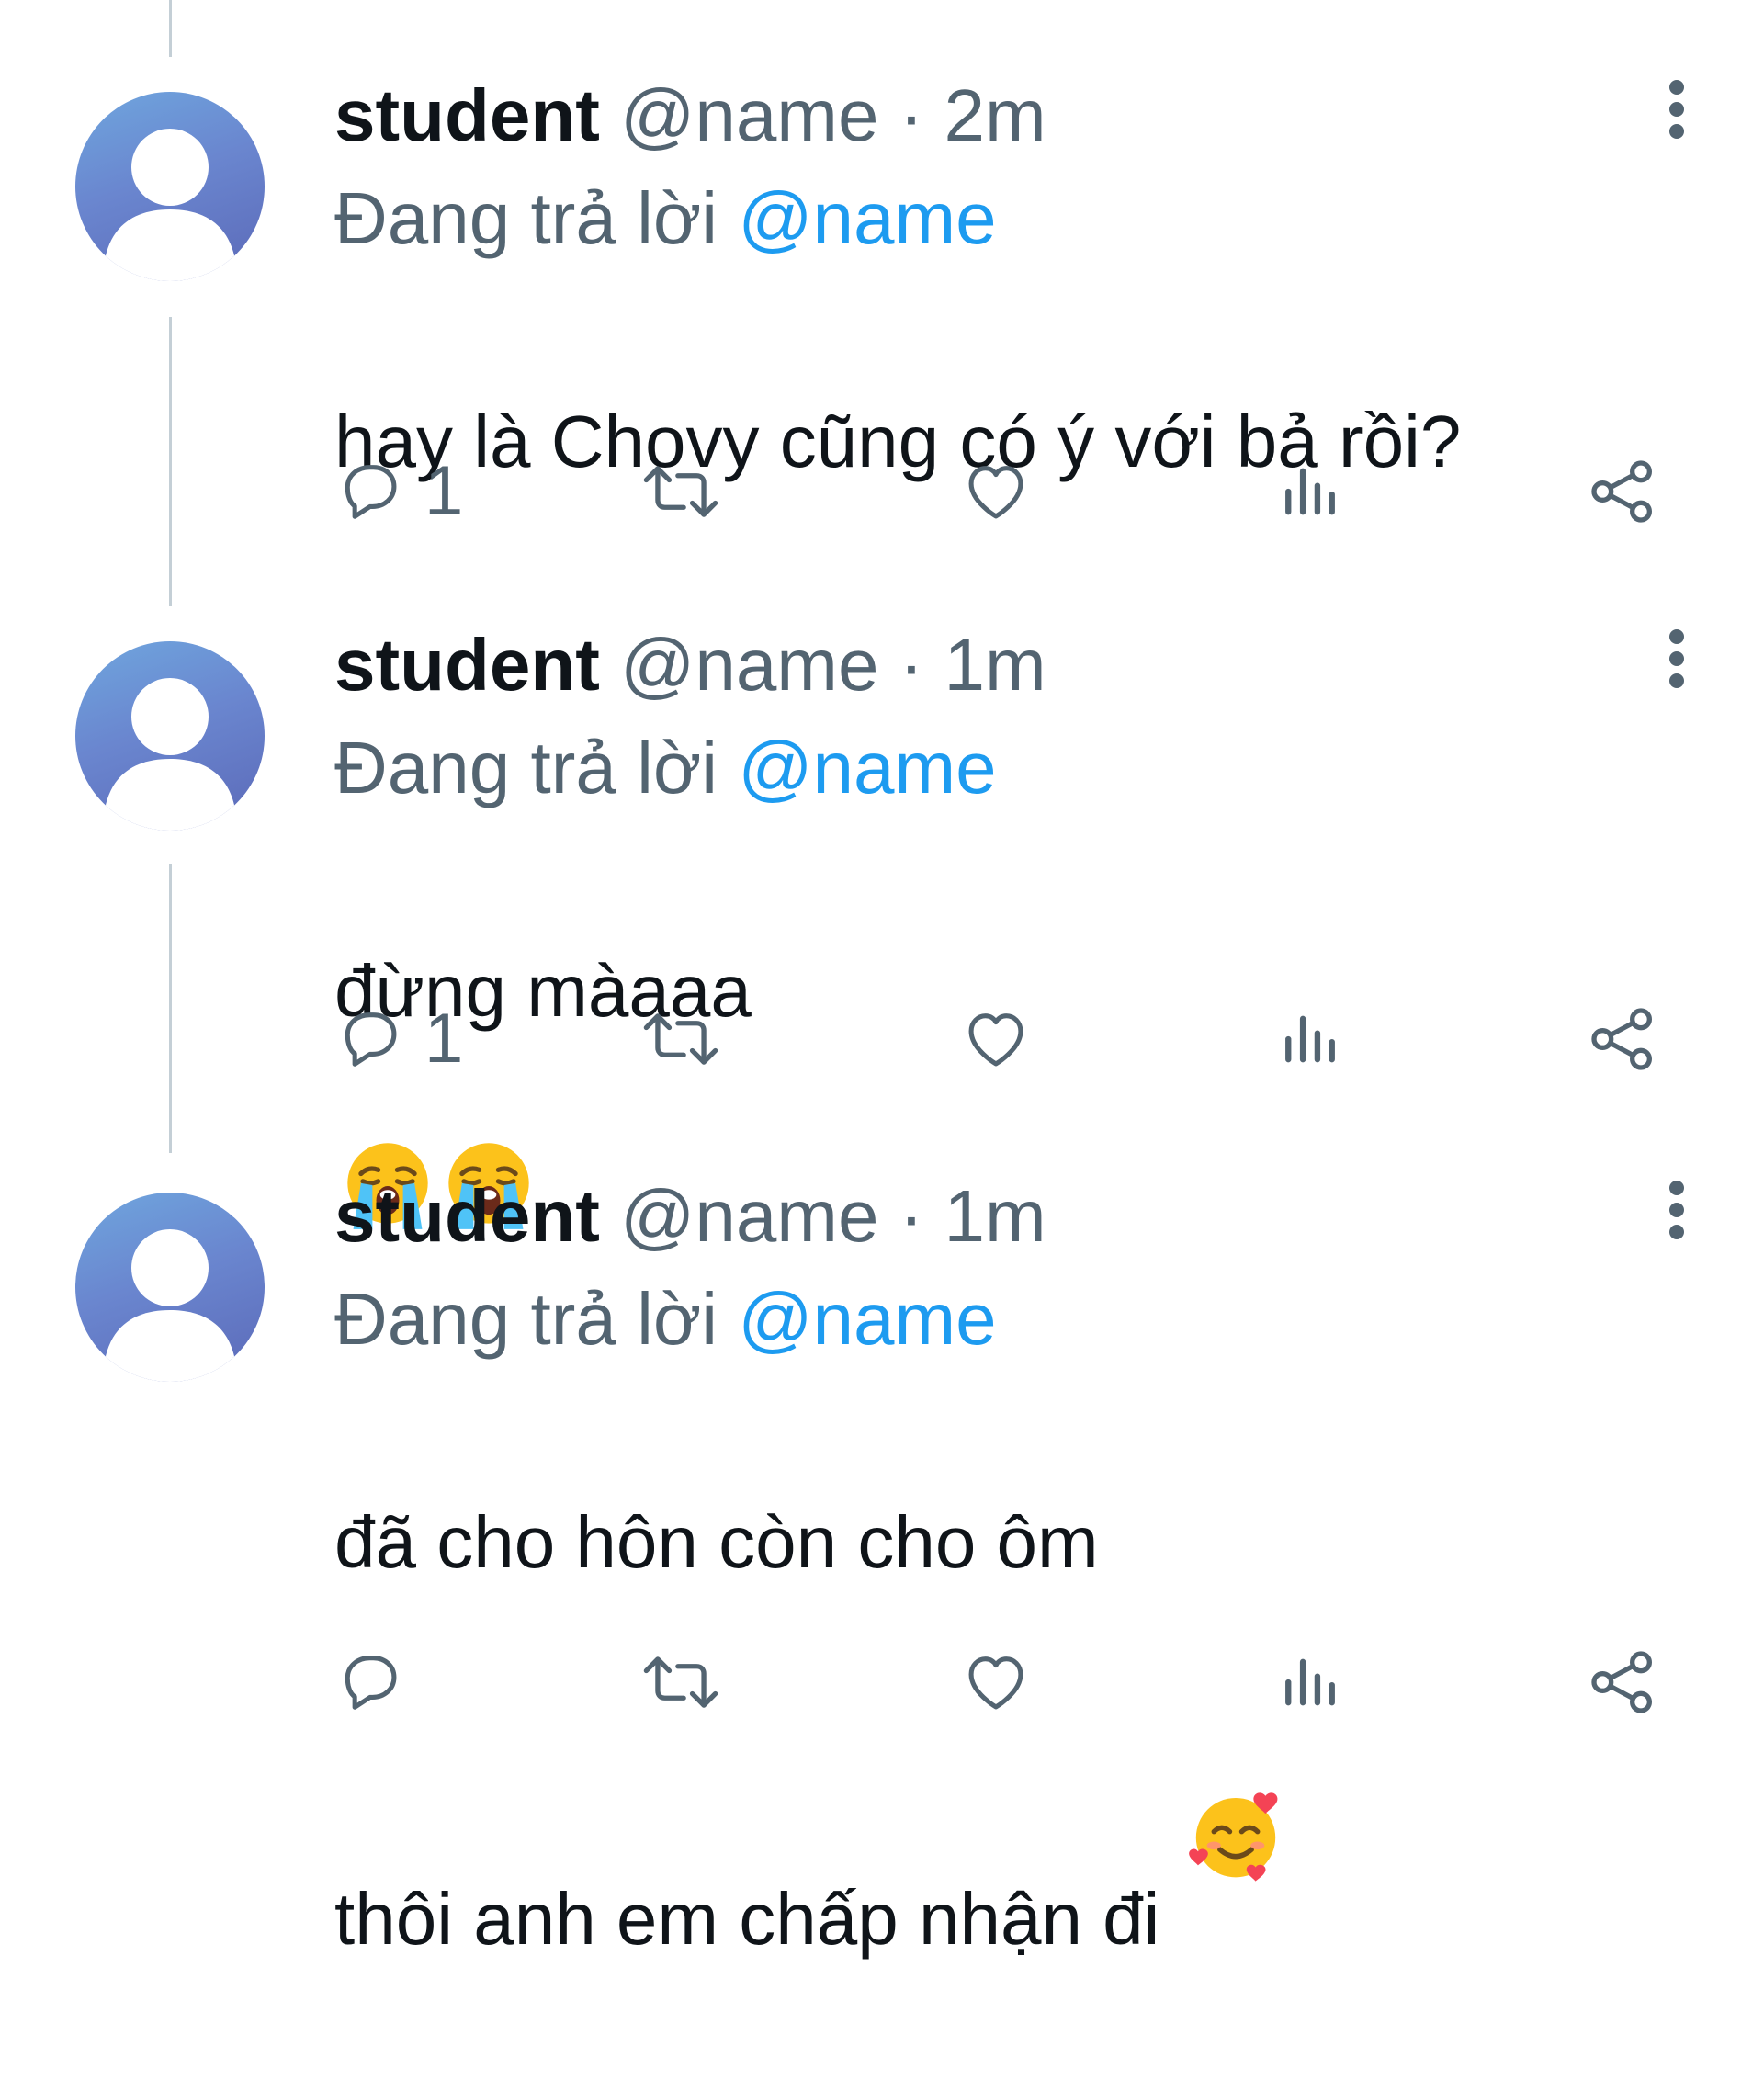  What do you see at coordinates (716, 1542) in the screenshot?
I see `tweet-text-line: đã cho hôn còn cho ôm` at bounding box center [716, 1542].